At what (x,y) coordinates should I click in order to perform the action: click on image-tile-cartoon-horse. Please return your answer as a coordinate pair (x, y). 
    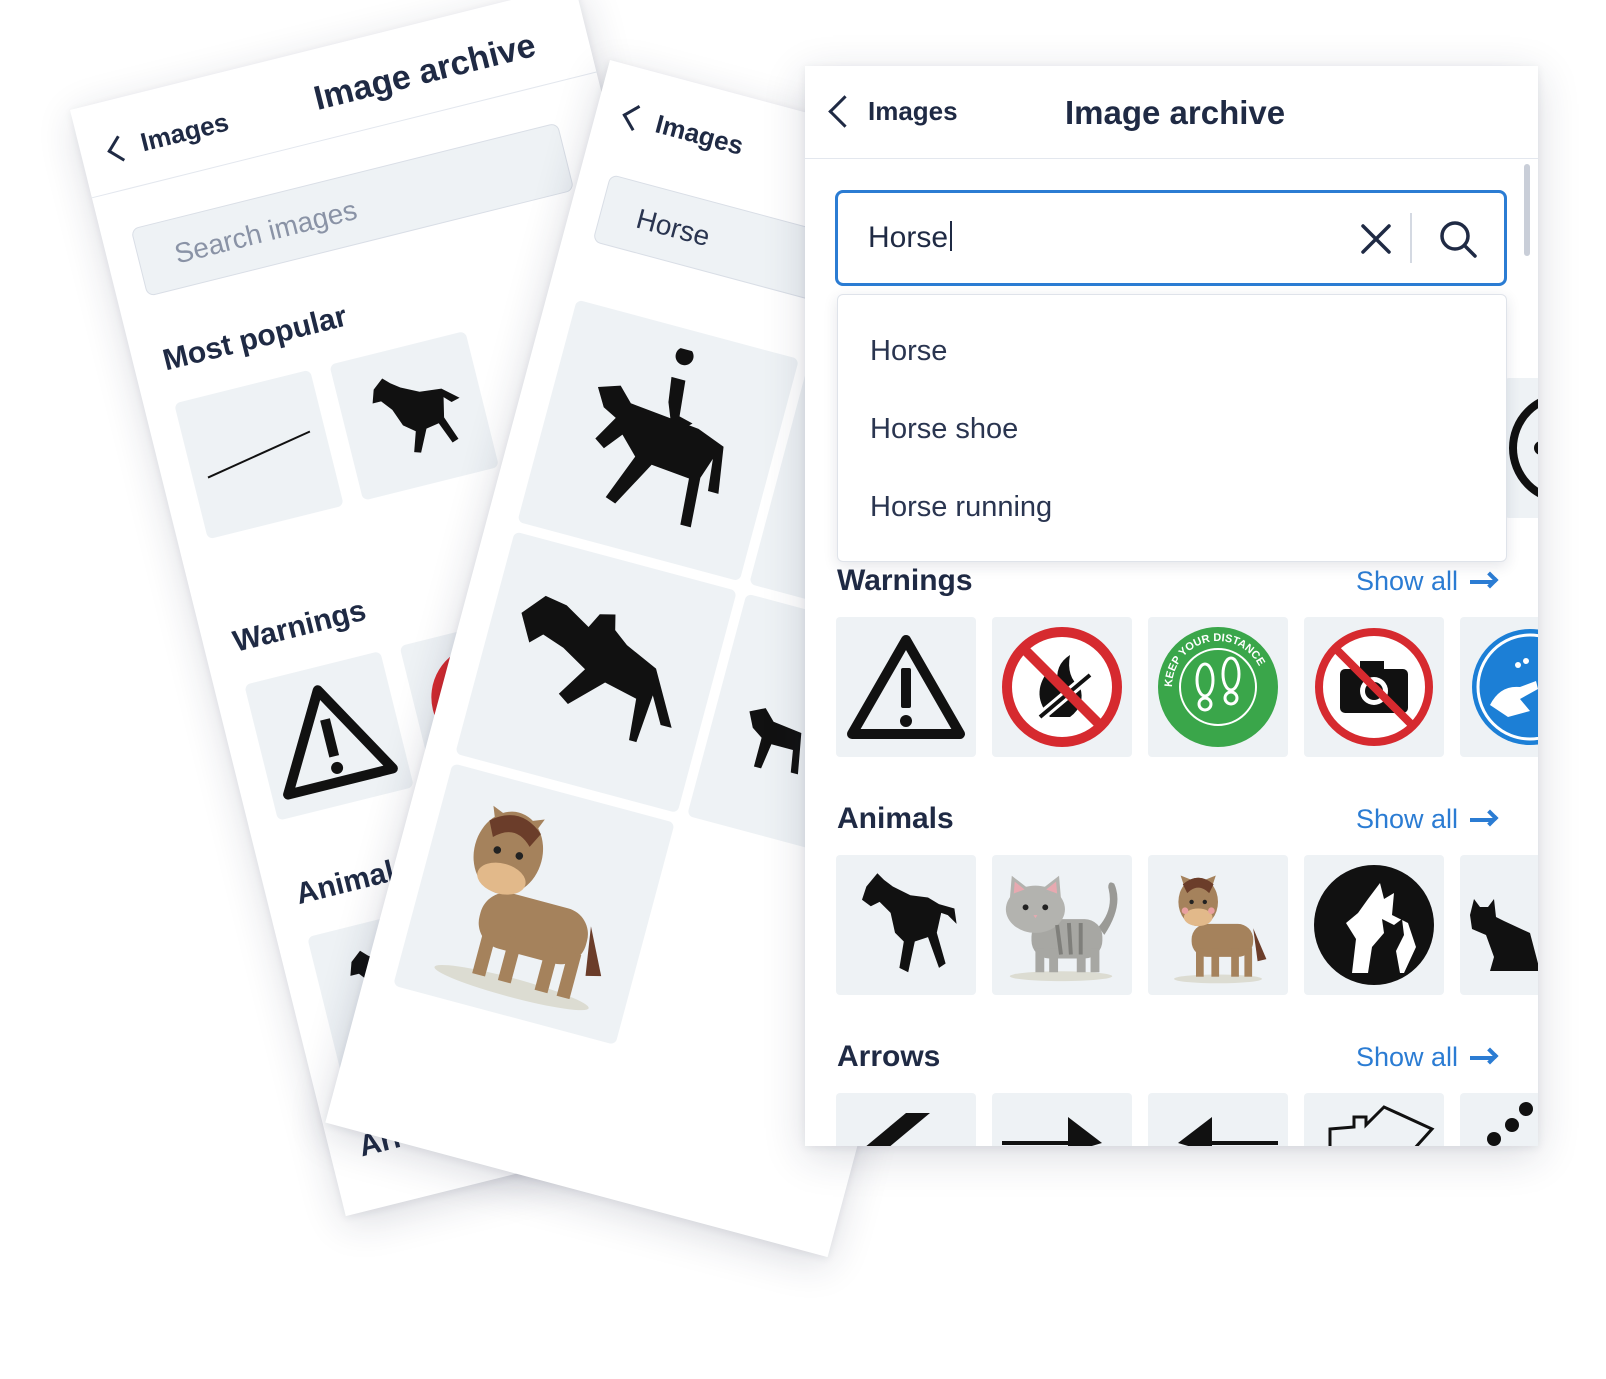
    Looking at the image, I should click on (1218, 925).